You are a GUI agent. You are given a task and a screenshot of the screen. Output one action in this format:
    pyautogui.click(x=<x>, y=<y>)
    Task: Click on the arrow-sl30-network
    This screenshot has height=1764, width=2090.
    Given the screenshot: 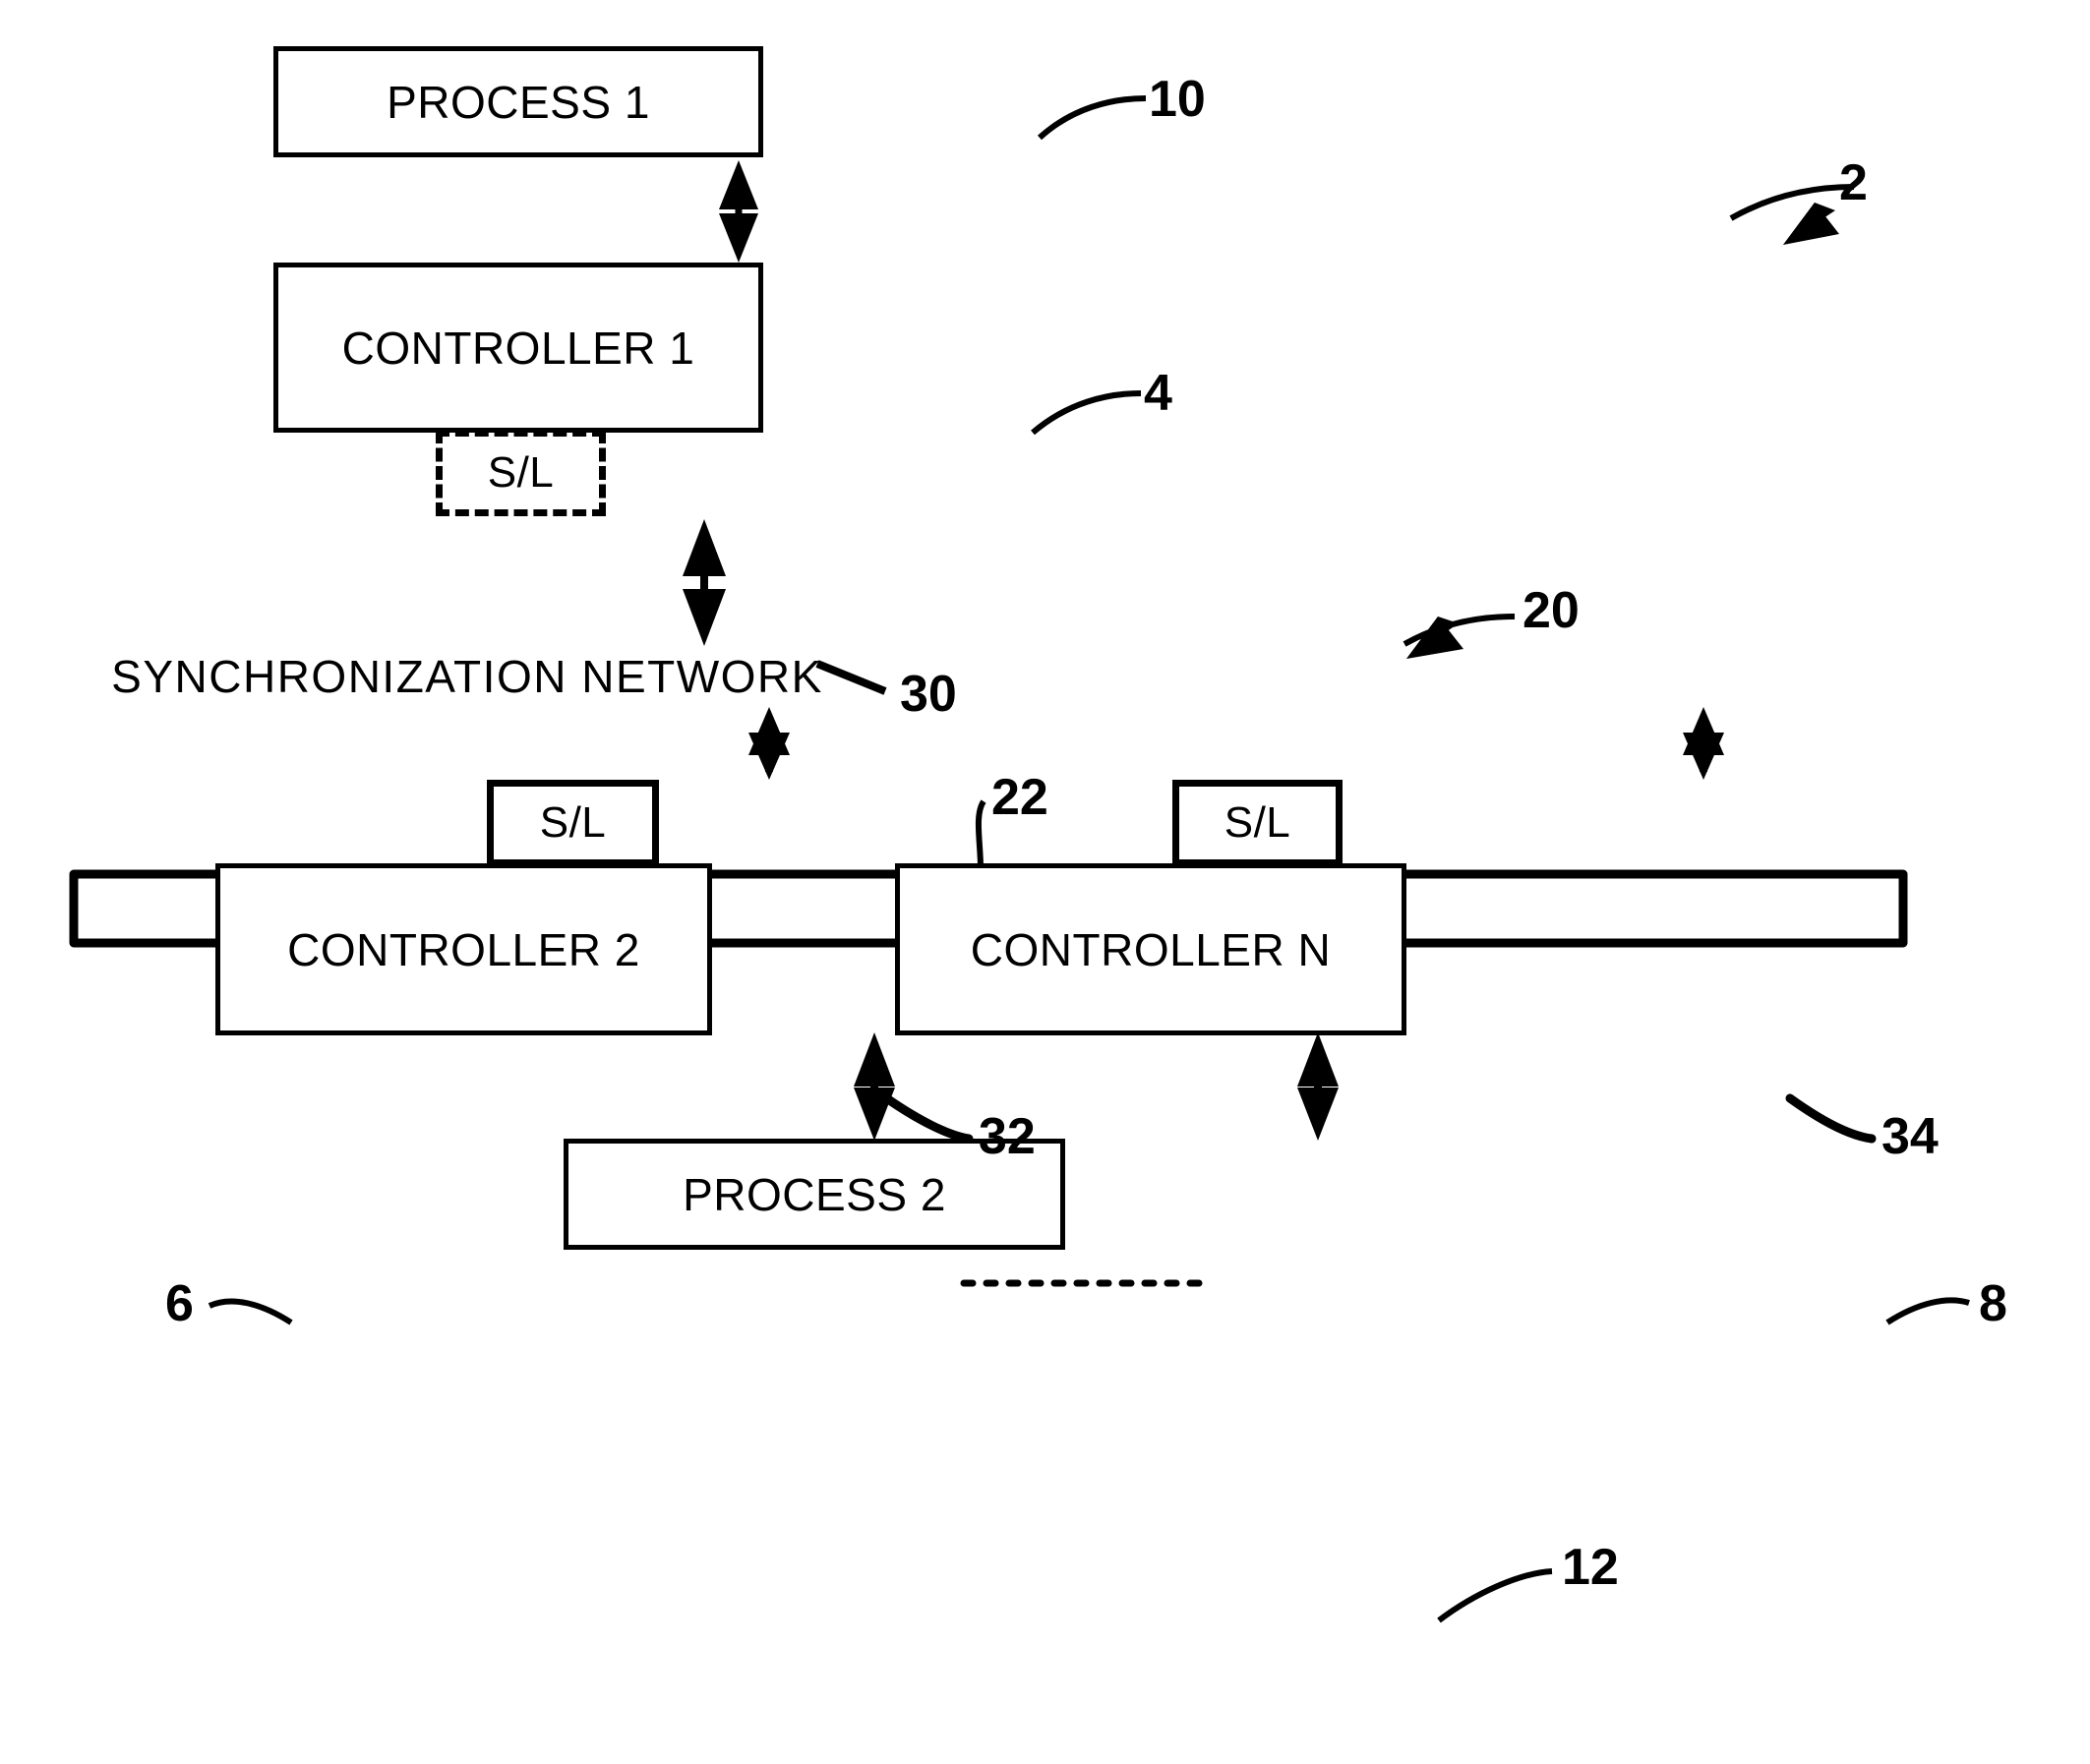 What is the action you would take?
    pyautogui.click(x=704, y=582)
    